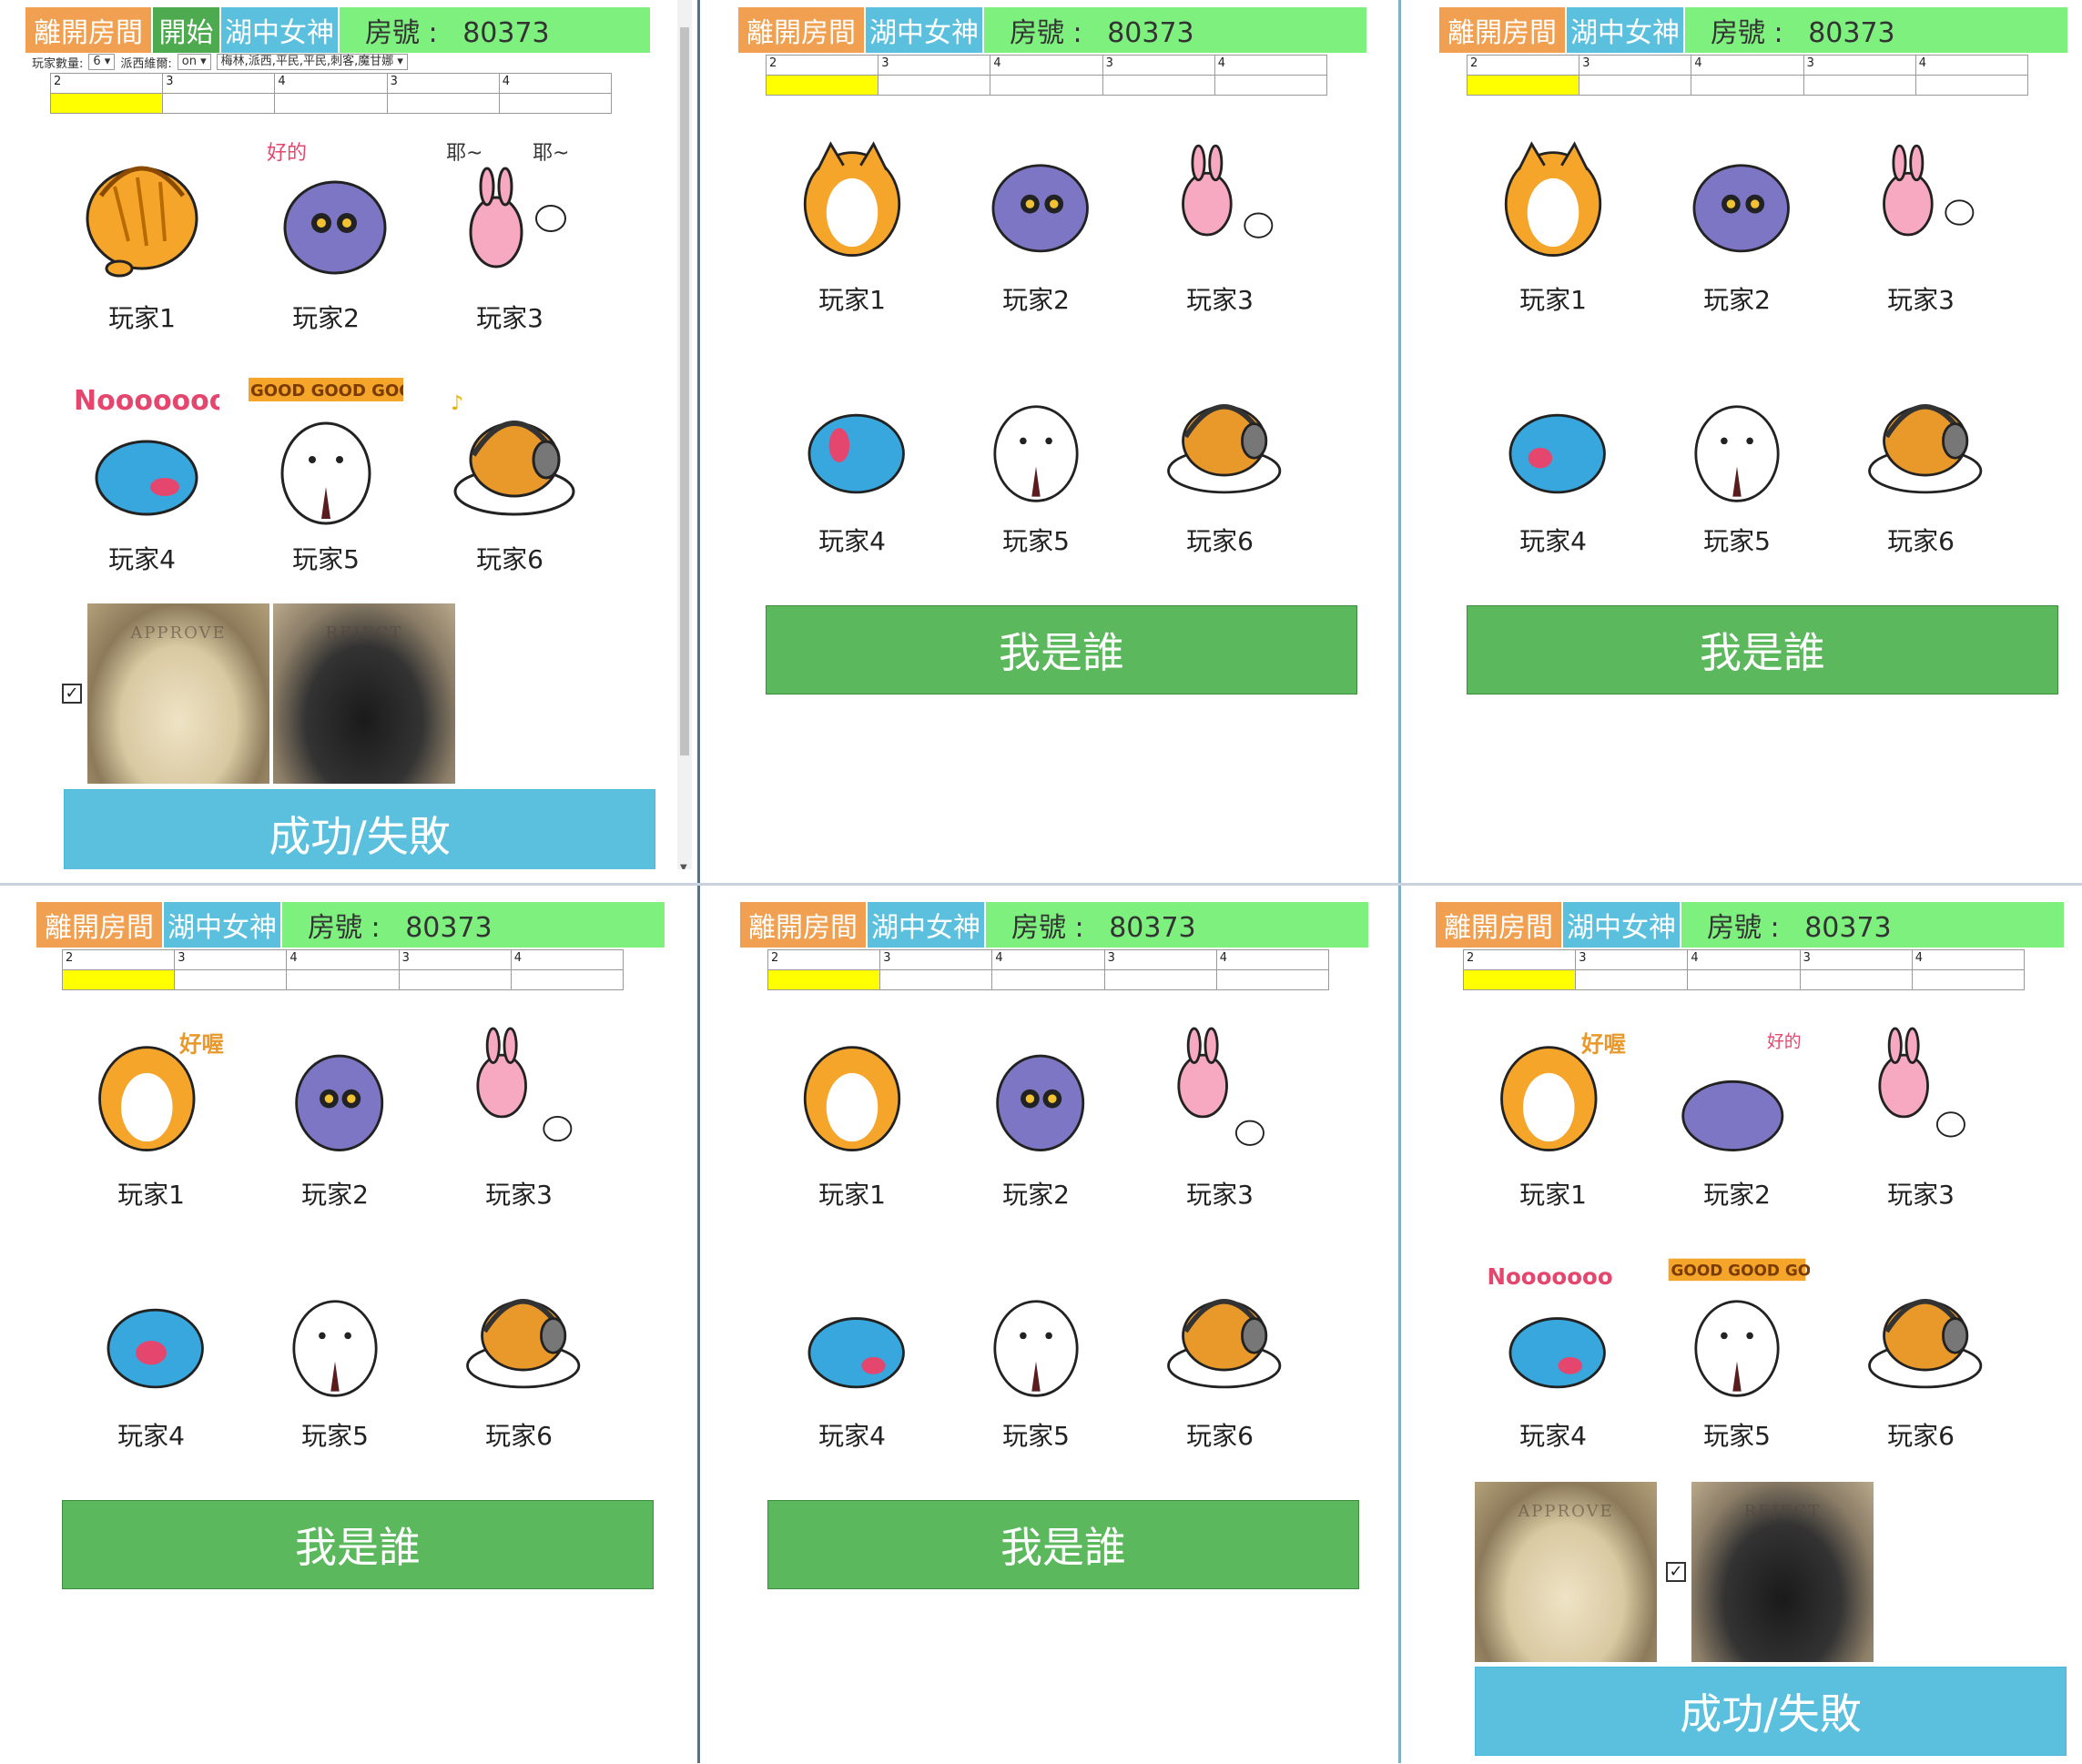 The image size is (2082, 1764). I want to click on player-card: ♪ 玩家6, so click(510, 489).